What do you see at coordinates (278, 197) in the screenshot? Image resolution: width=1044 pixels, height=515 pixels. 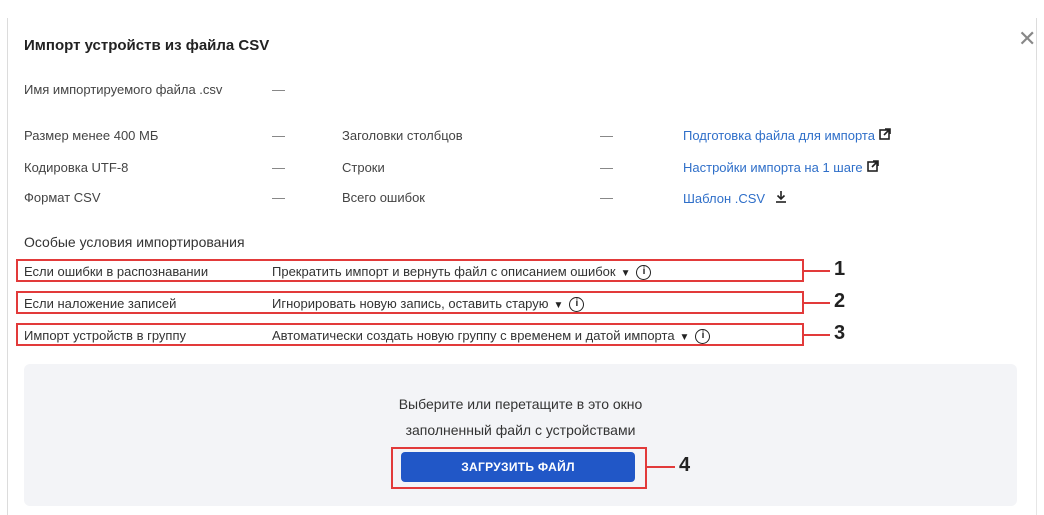 I see `requirement-format-value: —` at bounding box center [278, 197].